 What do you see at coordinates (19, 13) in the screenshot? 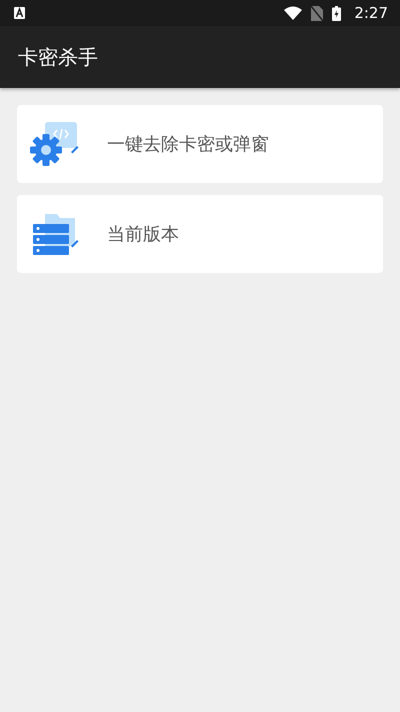
I see `notification-icon` at bounding box center [19, 13].